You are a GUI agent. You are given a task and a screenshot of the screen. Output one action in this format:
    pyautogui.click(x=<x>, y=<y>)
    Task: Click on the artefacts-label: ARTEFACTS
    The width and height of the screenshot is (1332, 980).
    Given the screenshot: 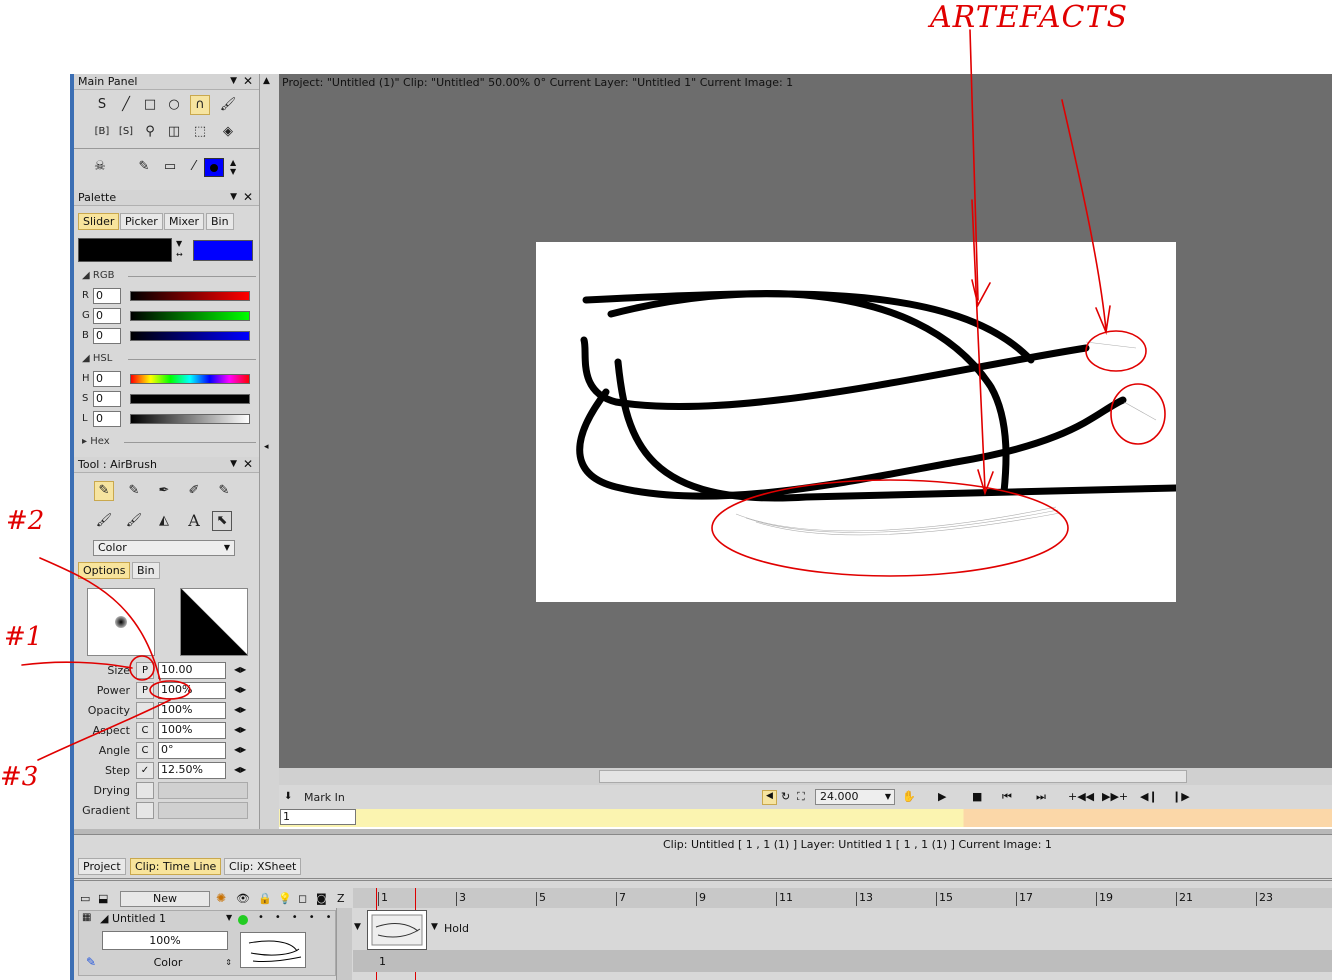 What is the action you would take?
    pyautogui.click(x=1029, y=17)
    